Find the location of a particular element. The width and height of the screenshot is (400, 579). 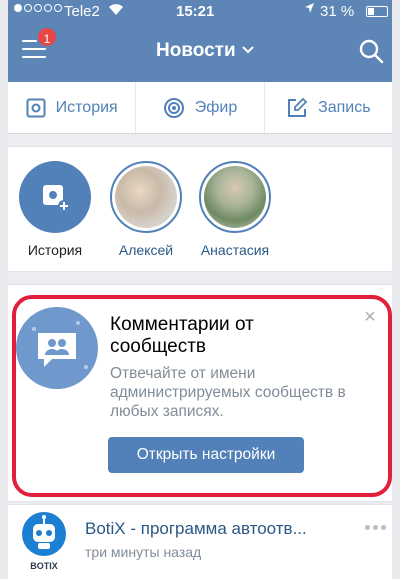

story-item: Алексей is located at coordinates (146, 209).